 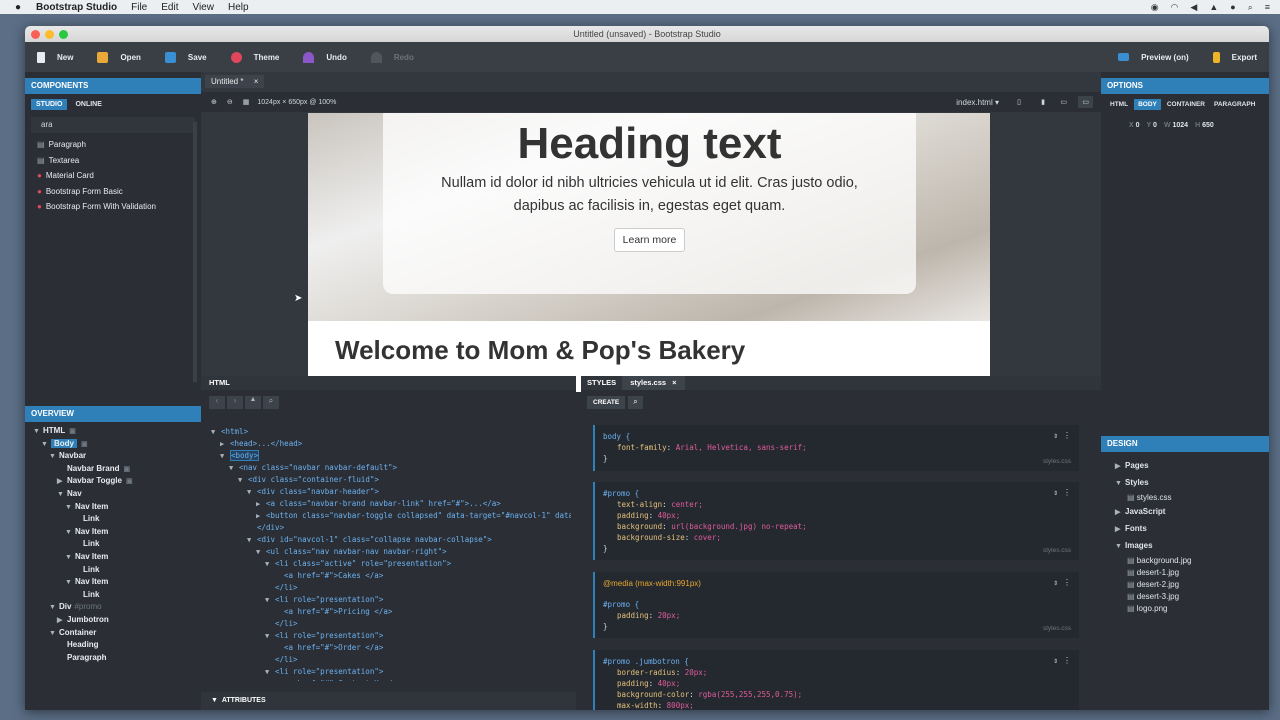 What do you see at coordinates (386, 588) in the screenshot?
I see `html-node: </li>` at bounding box center [386, 588].